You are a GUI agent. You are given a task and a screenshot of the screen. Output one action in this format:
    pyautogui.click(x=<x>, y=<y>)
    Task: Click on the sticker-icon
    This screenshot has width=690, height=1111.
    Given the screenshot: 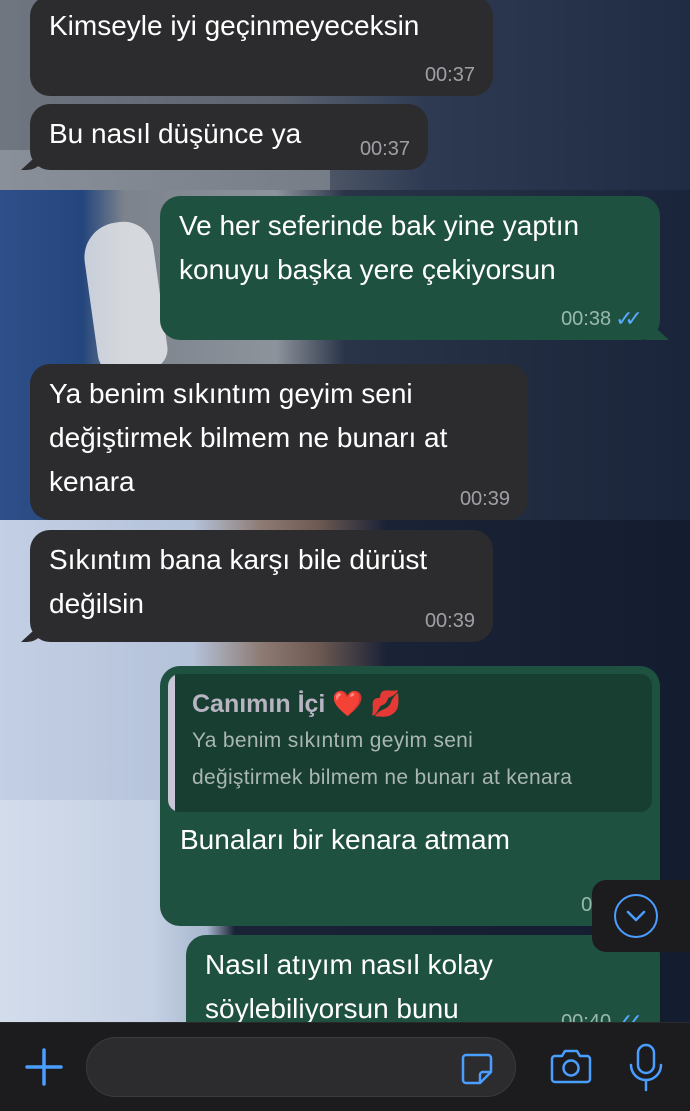 What is the action you would take?
    pyautogui.click(x=477, y=1069)
    